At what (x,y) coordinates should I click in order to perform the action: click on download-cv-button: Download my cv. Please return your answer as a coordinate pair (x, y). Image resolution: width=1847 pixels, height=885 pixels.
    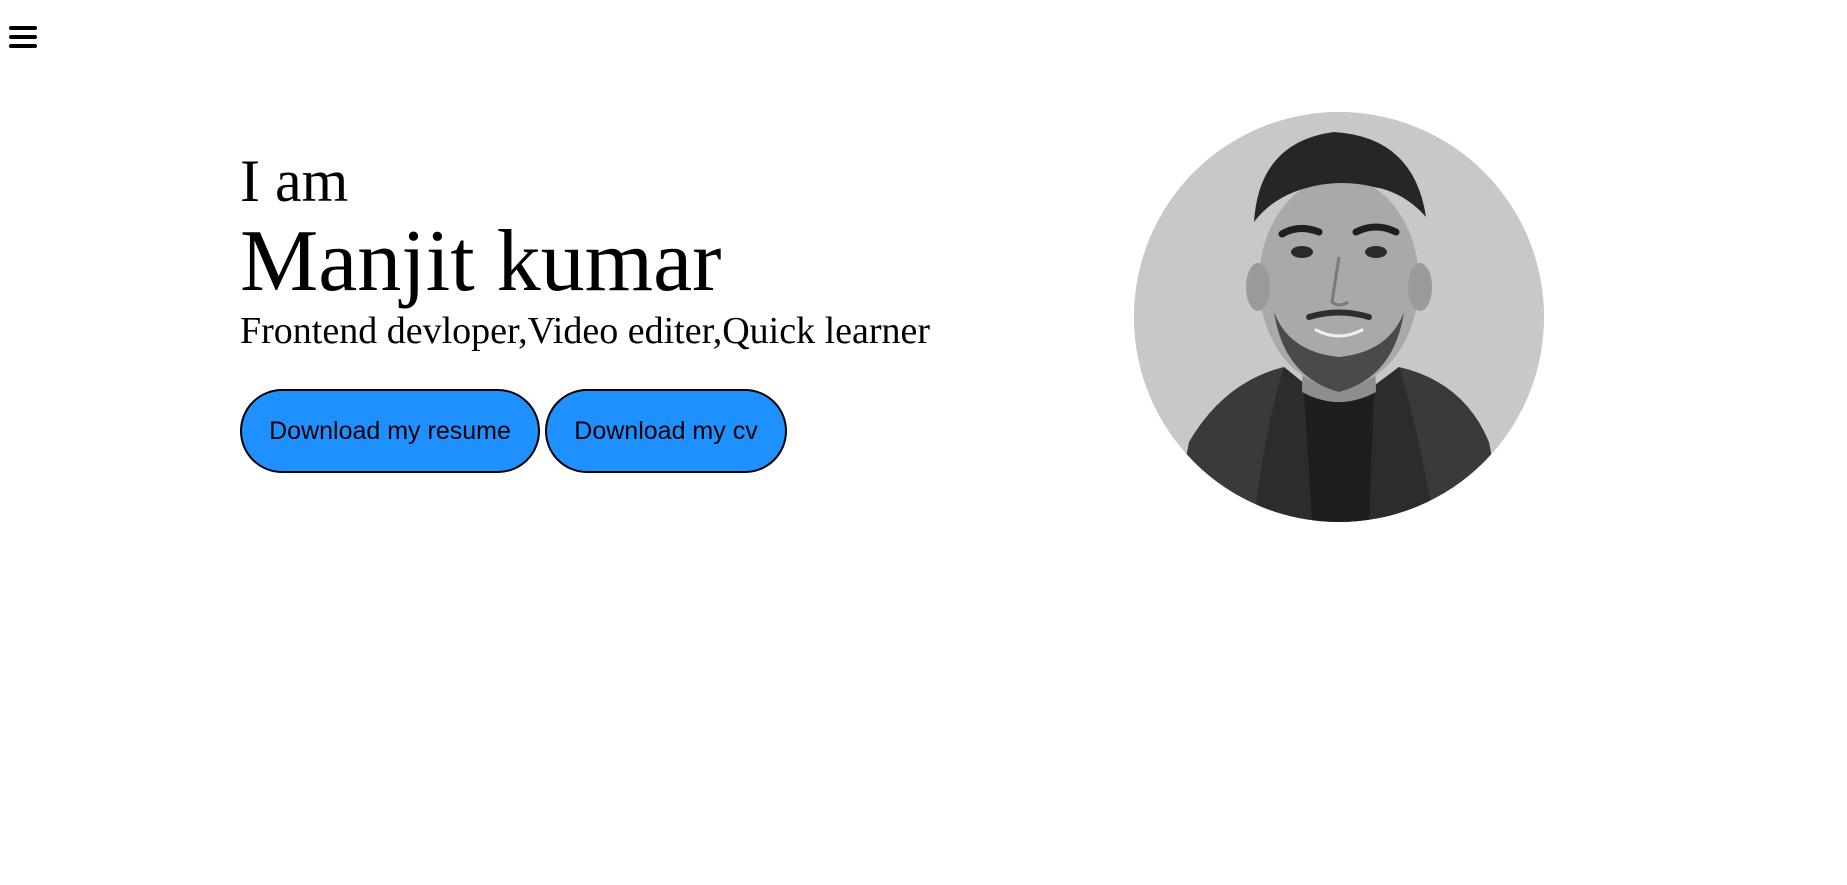
    Looking at the image, I should click on (666, 431).